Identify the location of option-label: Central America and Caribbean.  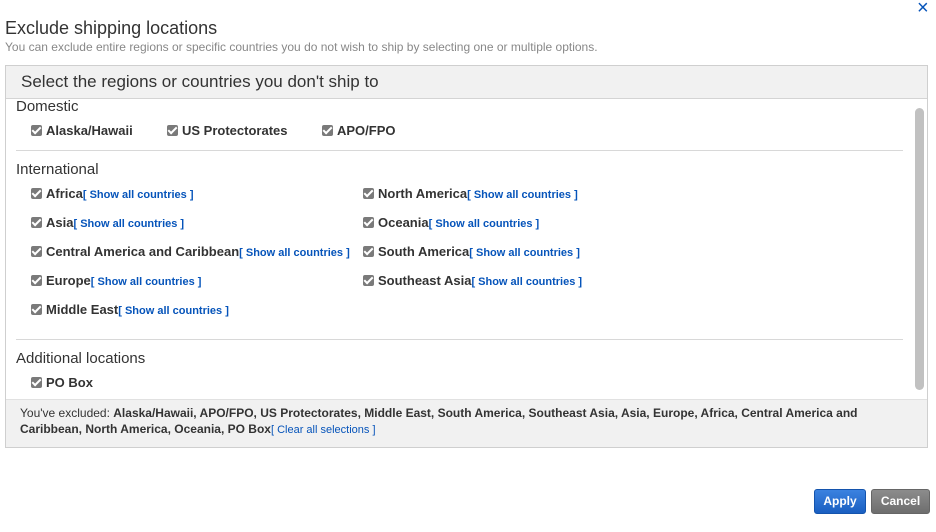
(143, 251).